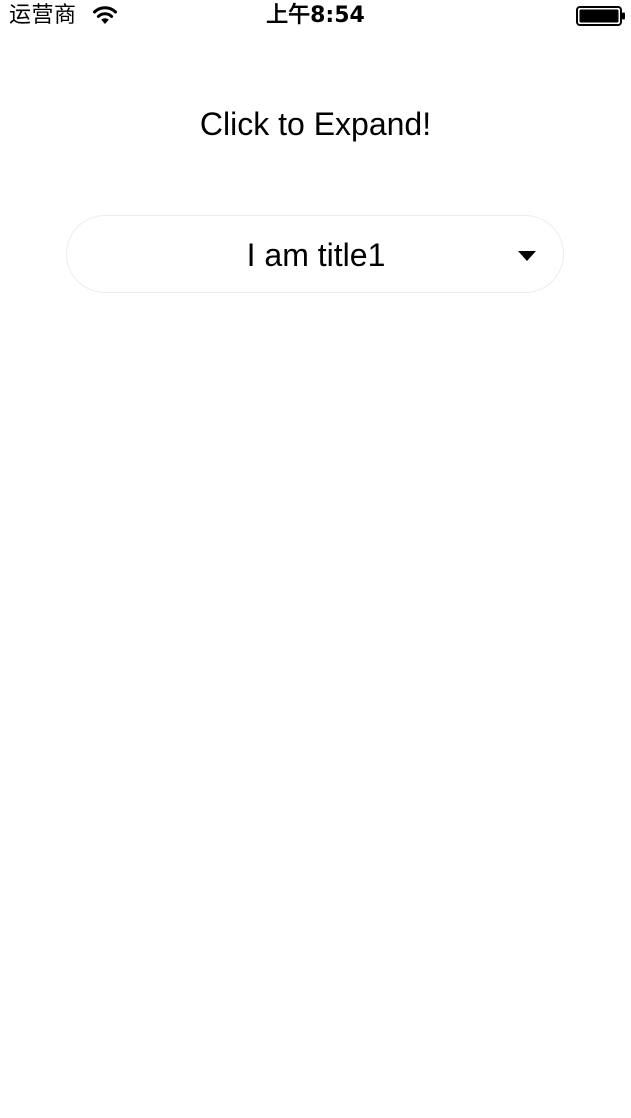  What do you see at coordinates (527, 256) in the screenshot?
I see `caret-down-icon` at bounding box center [527, 256].